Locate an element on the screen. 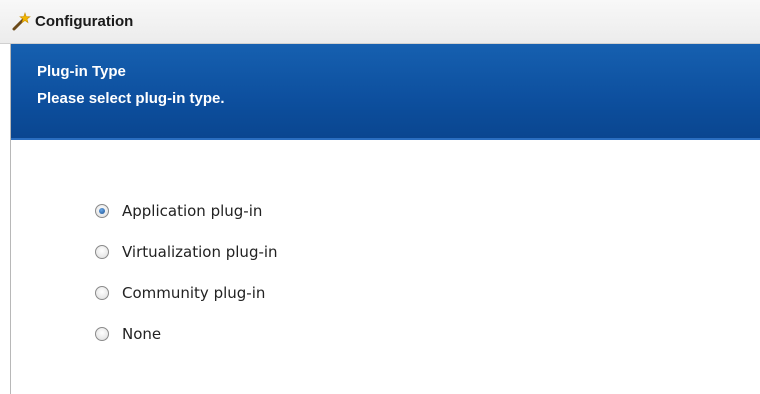 This screenshot has height=394, width=760. banner-title: Plug-in Type is located at coordinates (81, 71).